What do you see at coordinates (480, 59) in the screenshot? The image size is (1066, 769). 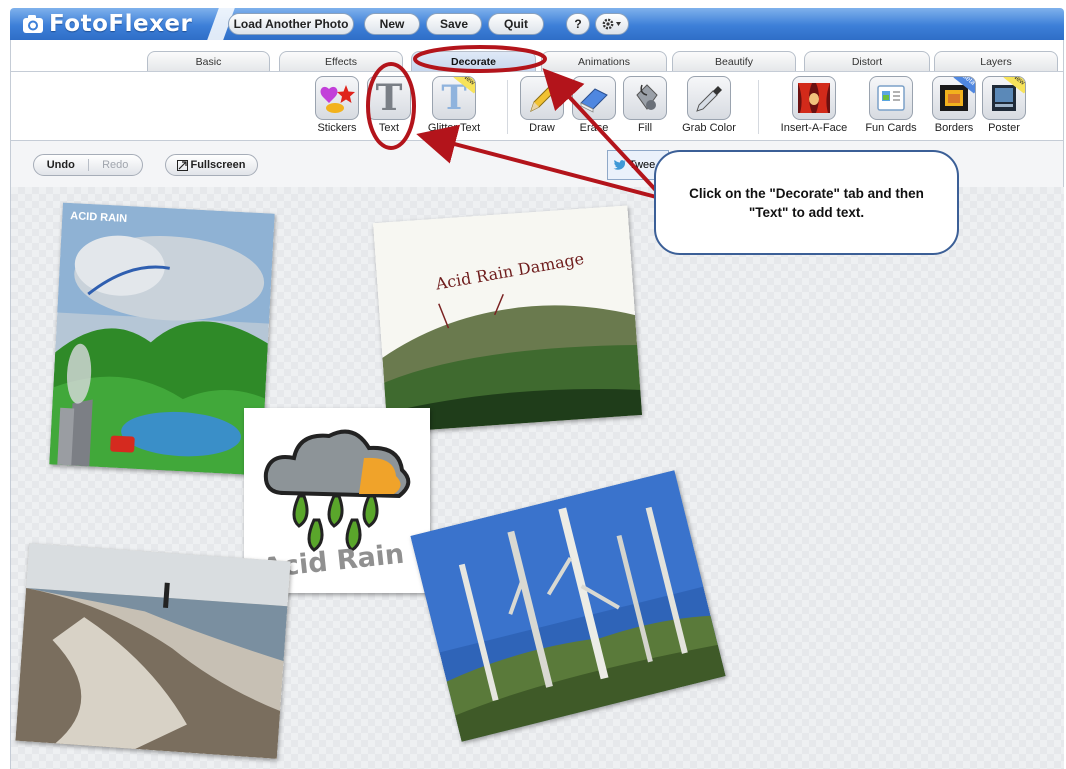 I see `decorate-tab-highlight` at bounding box center [480, 59].